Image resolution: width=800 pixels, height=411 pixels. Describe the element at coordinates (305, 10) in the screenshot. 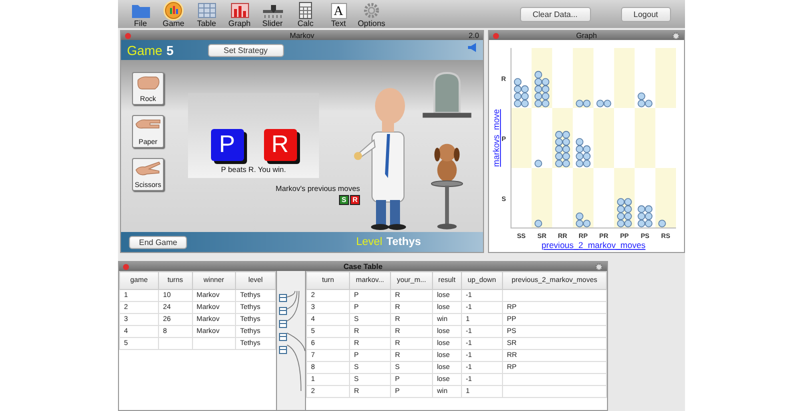

I see `calculator-icon` at that location.